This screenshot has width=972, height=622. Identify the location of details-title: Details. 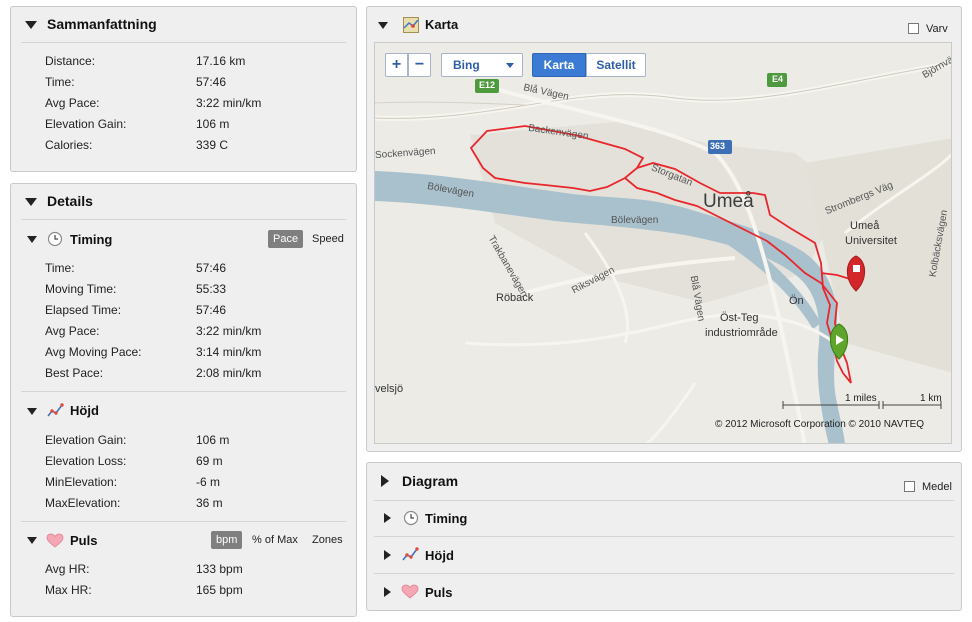
(70, 201).